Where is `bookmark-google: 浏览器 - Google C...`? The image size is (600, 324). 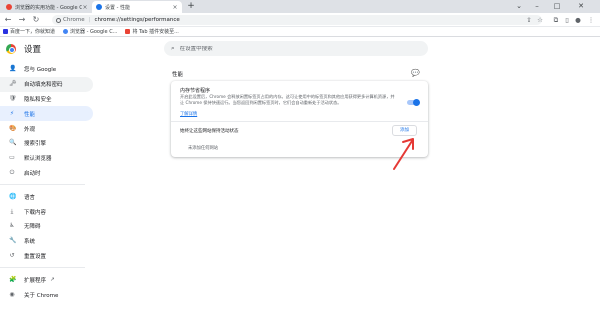 bookmark-google: 浏览器 - Google C... is located at coordinates (90, 31).